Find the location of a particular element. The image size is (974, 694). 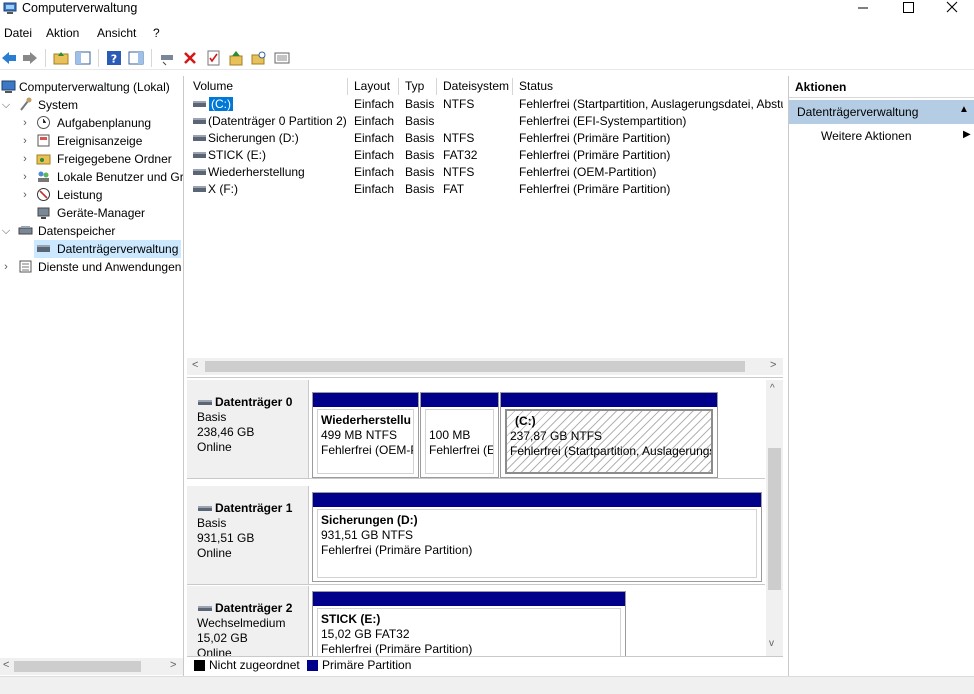

minimize-button is located at coordinates (863, 9).